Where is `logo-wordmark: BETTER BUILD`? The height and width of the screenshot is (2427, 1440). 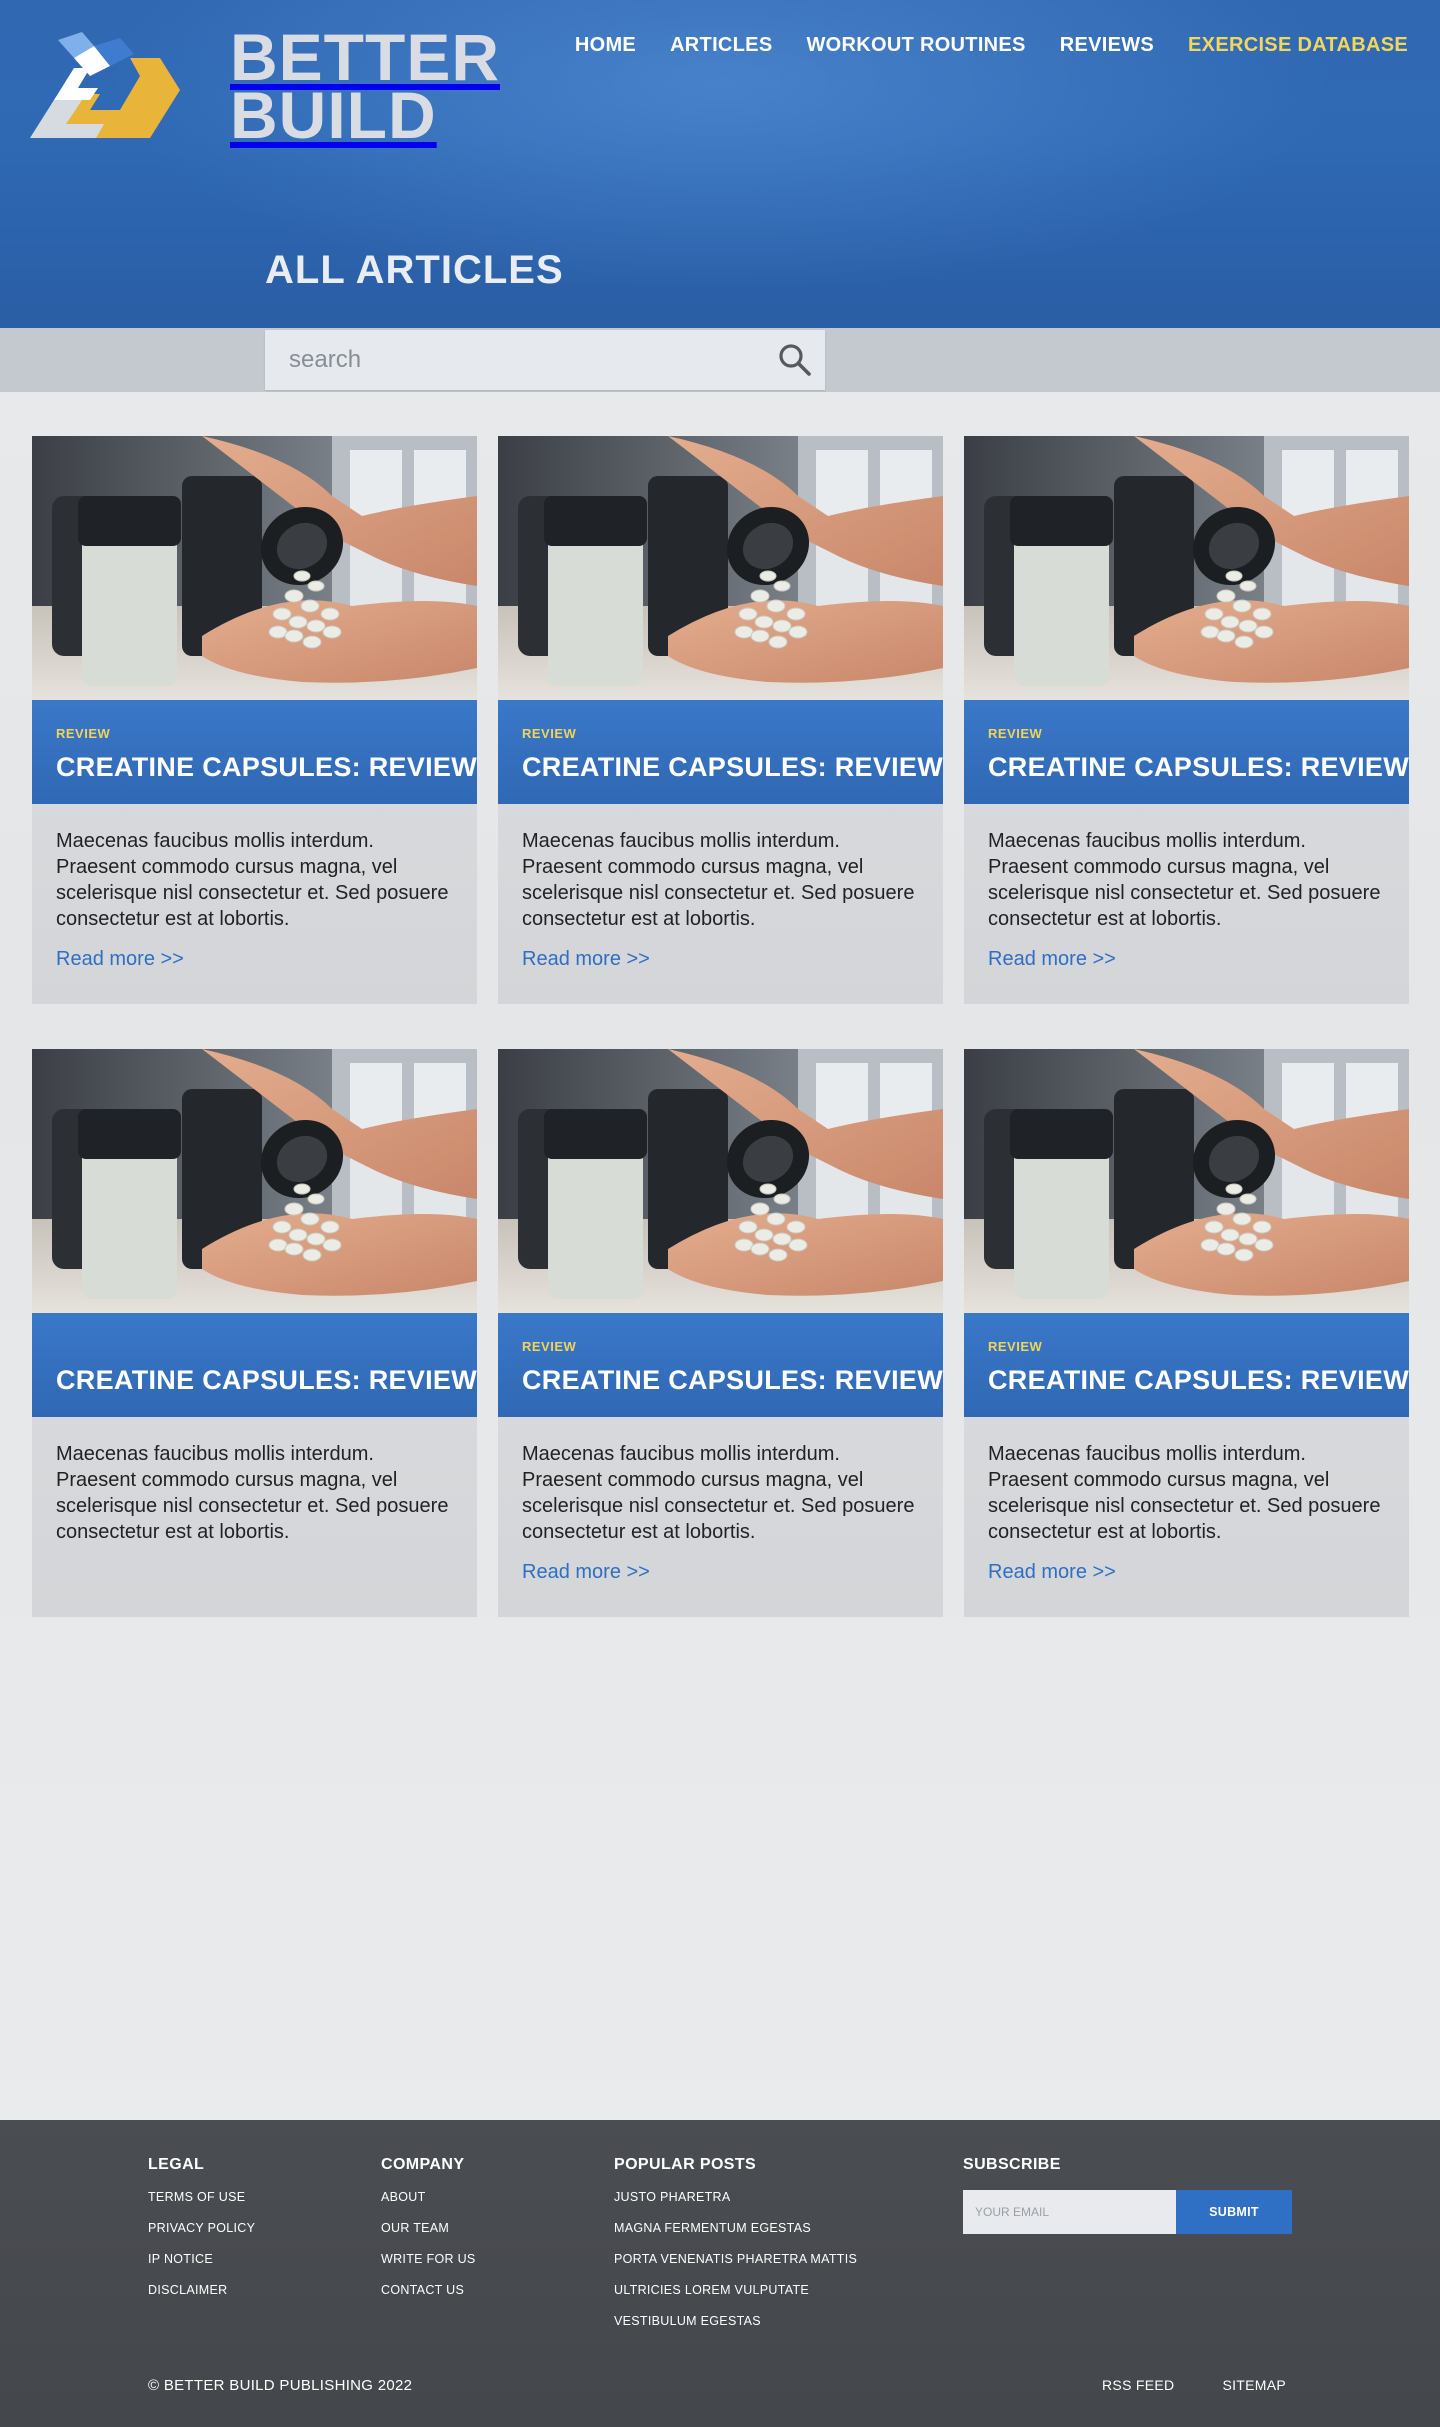
logo-wordmark: BETTER BUILD is located at coordinates (365, 88).